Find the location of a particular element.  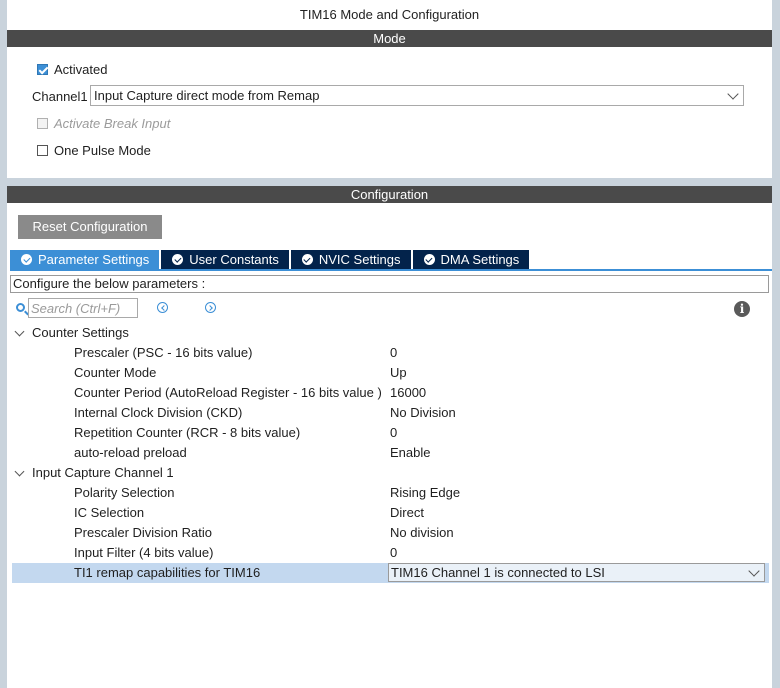

tab-nvic-settings: NVIC Settings is located at coordinates (350, 259).